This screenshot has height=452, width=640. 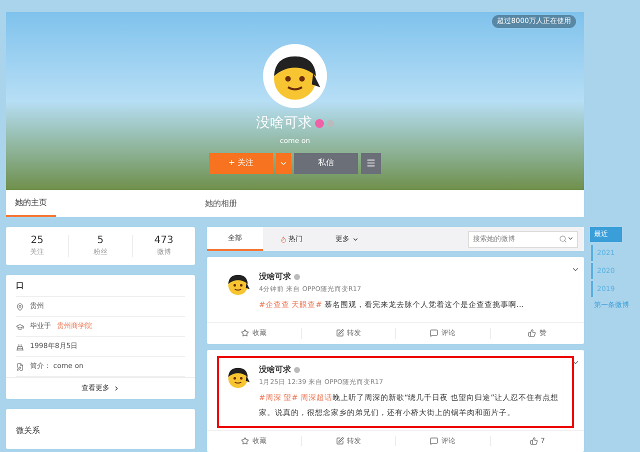 I want to click on user-name: 没啥可求, so click(x=284, y=123).